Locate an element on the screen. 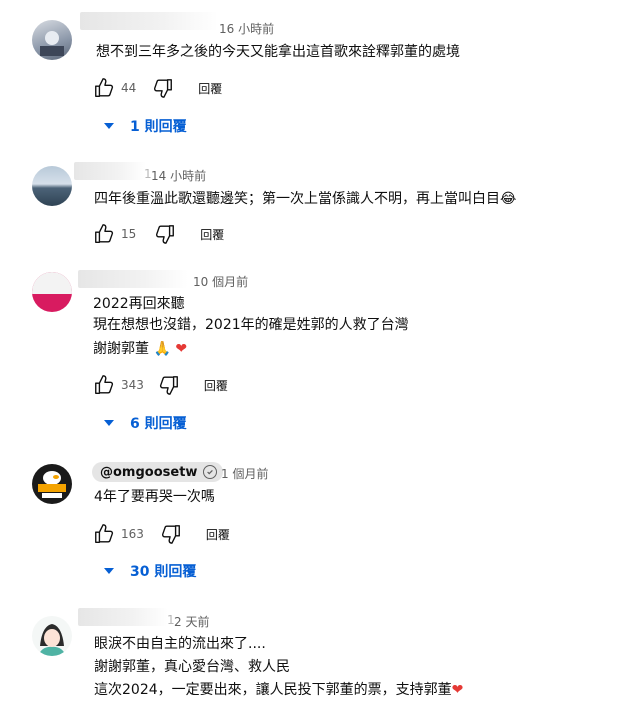  comment-time: 14 小時前 is located at coordinates (179, 176).